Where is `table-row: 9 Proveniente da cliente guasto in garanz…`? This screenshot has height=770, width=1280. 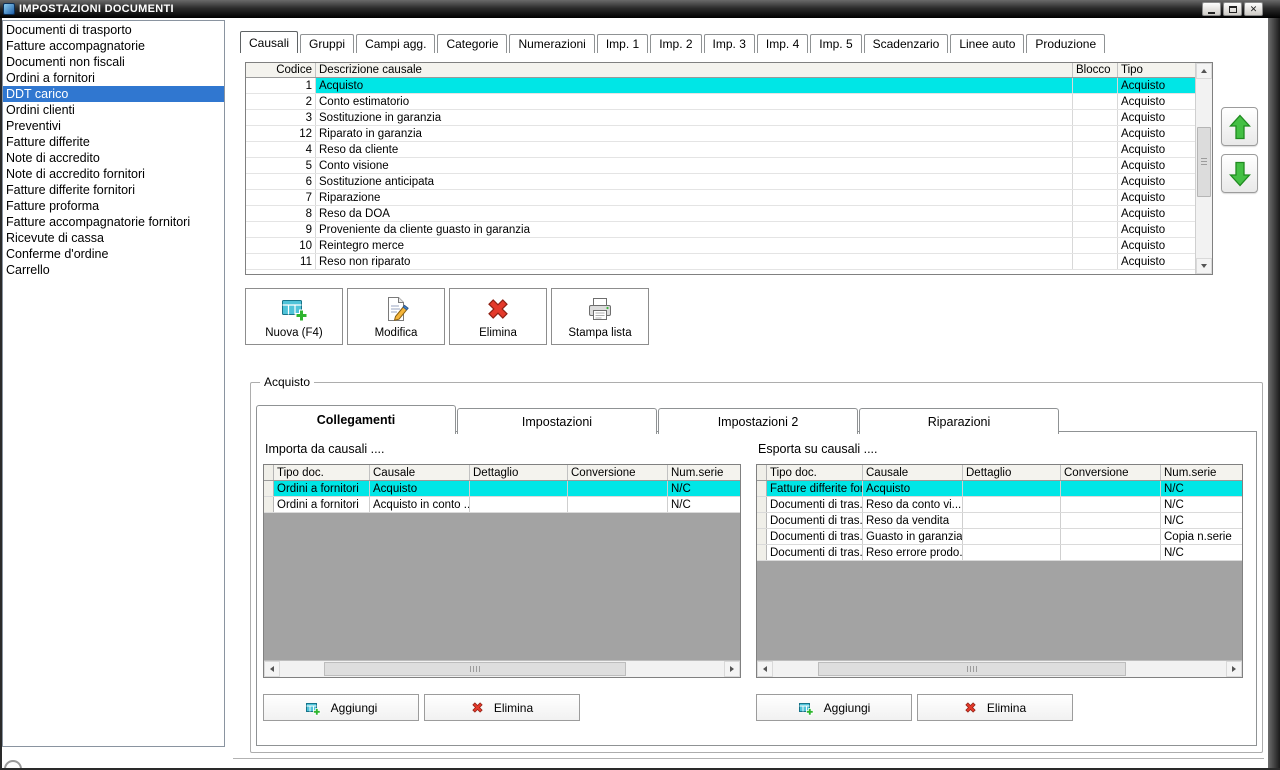
table-row: 9 Proveniente da cliente guasto in garanz… is located at coordinates (720, 230).